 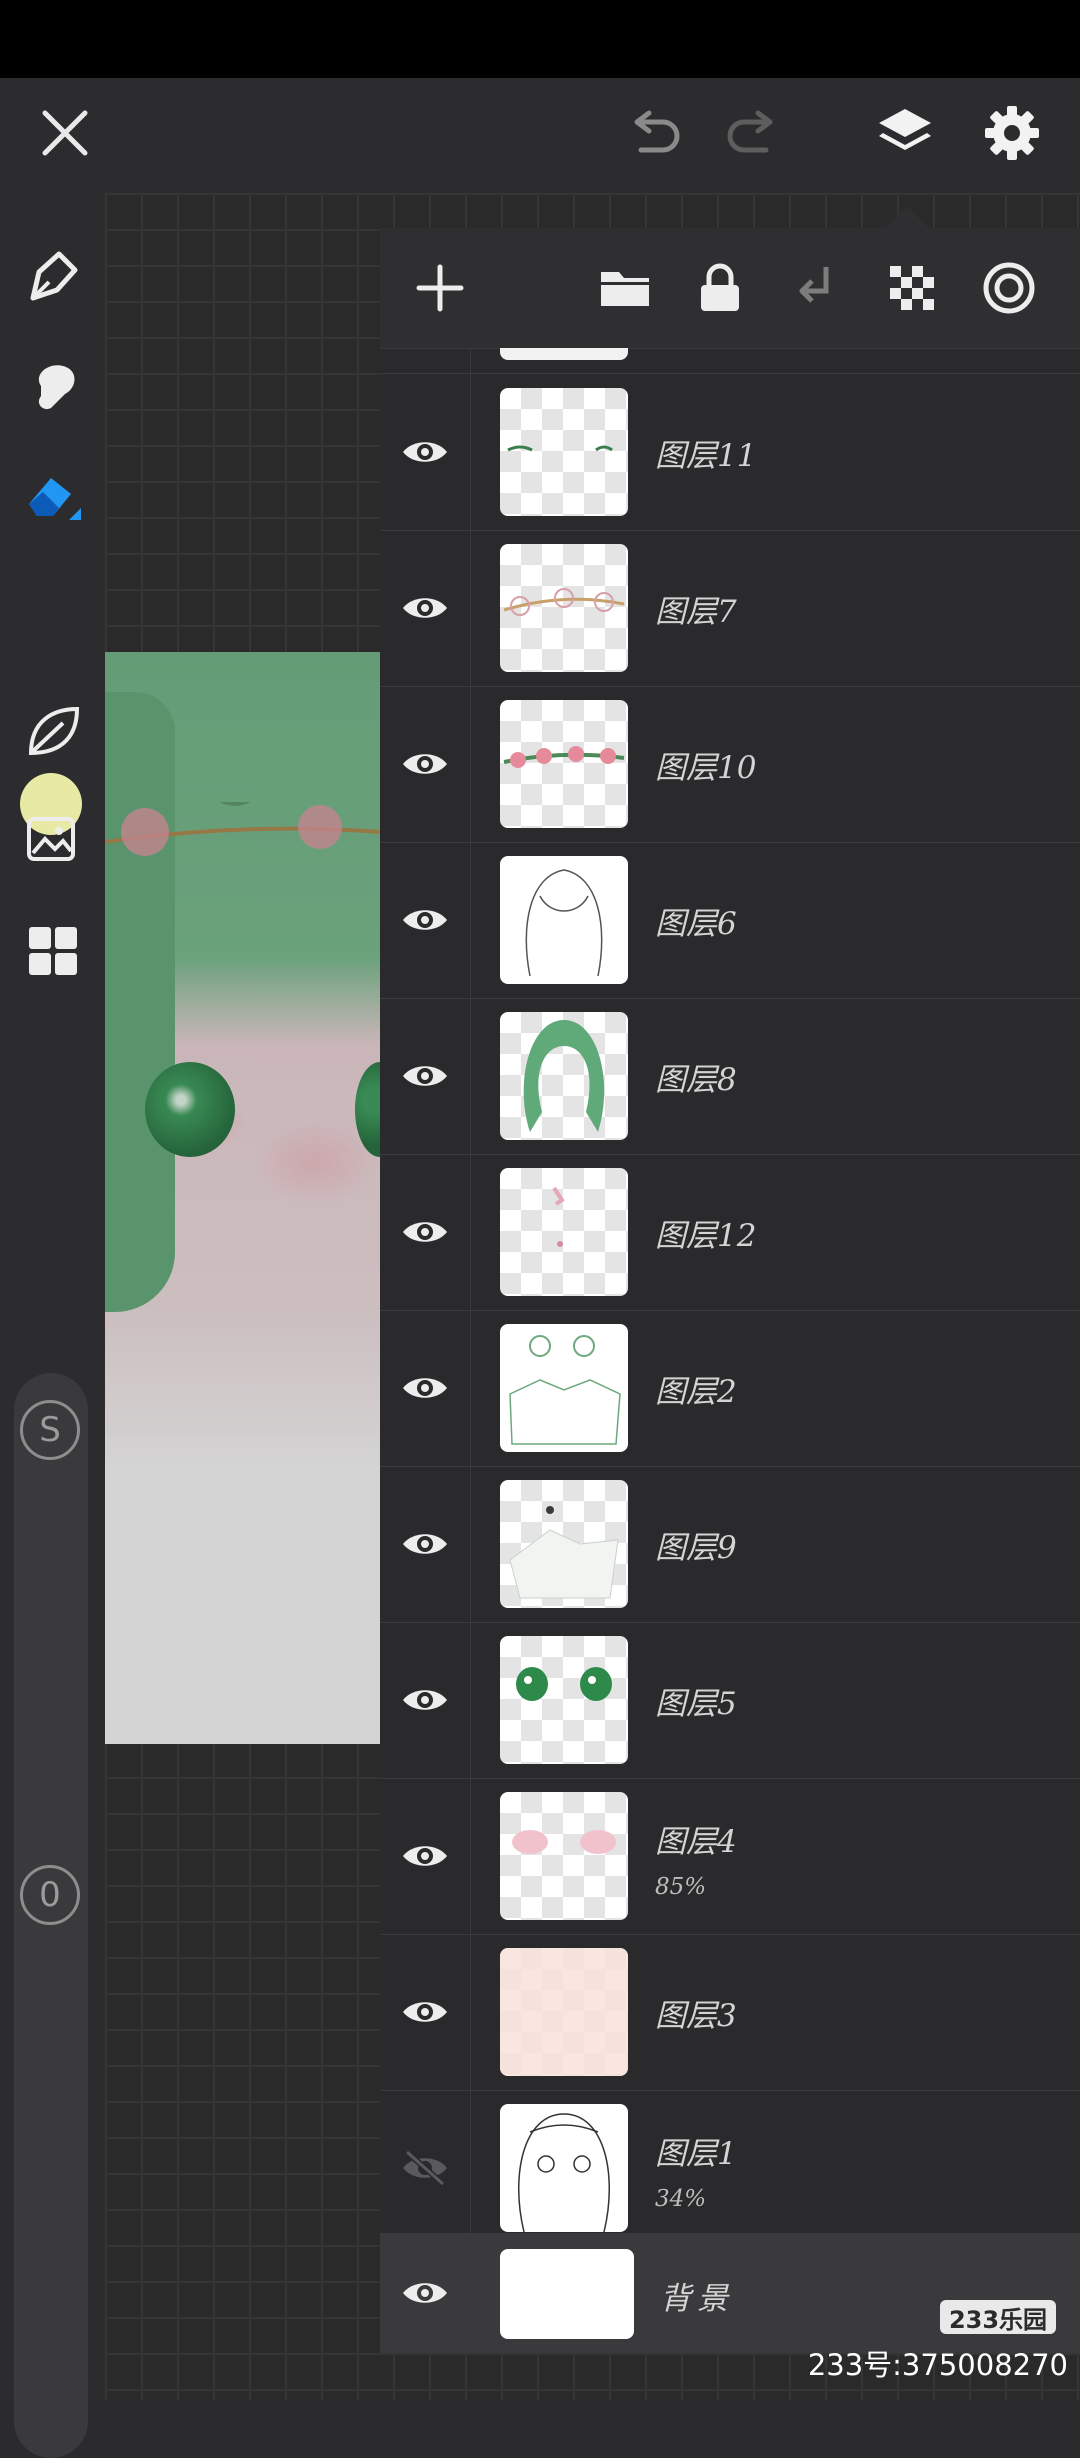 What do you see at coordinates (242, 1198) in the screenshot?
I see `artwork-canvas` at bounding box center [242, 1198].